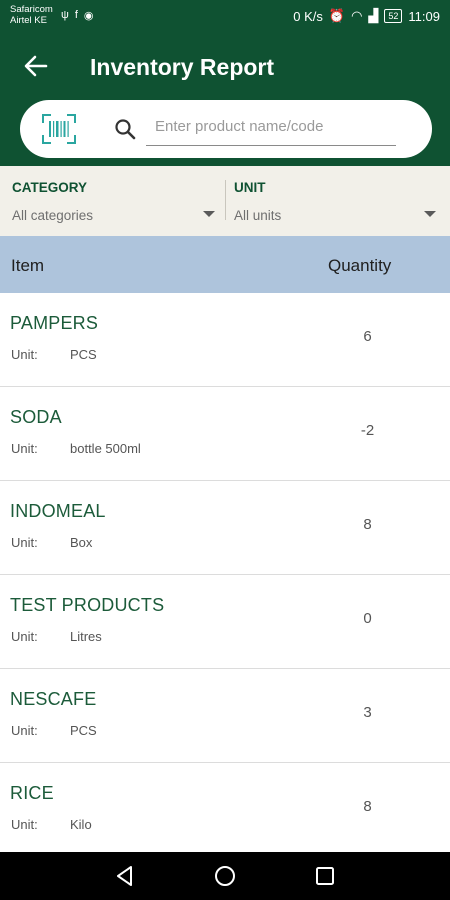 This screenshot has height=900, width=450. What do you see at coordinates (225, 434) in the screenshot?
I see `table-row: SODA Unit: bottle 500ml -2` at bounding box center [225, 434].